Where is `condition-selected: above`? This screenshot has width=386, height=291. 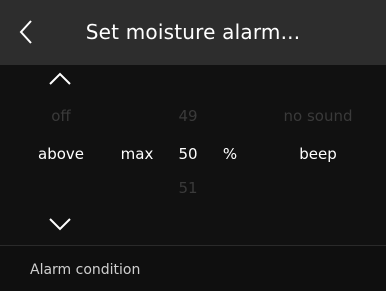 condition-selected: above is located at coordinates (61, 154).